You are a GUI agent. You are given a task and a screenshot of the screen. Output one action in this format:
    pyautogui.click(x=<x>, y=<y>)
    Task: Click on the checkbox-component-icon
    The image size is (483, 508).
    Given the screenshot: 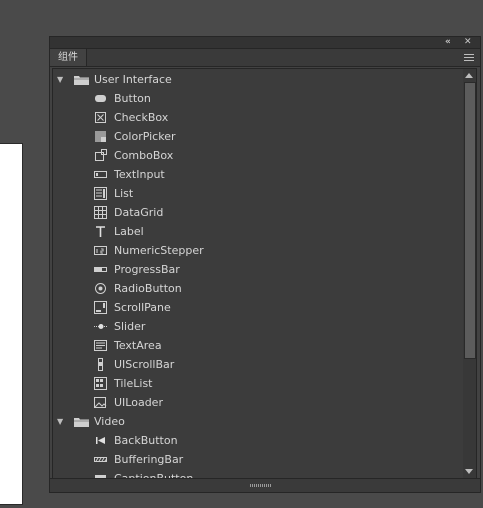 What is the action you would take?
    pyautogui.click(x=100, y=117)
    